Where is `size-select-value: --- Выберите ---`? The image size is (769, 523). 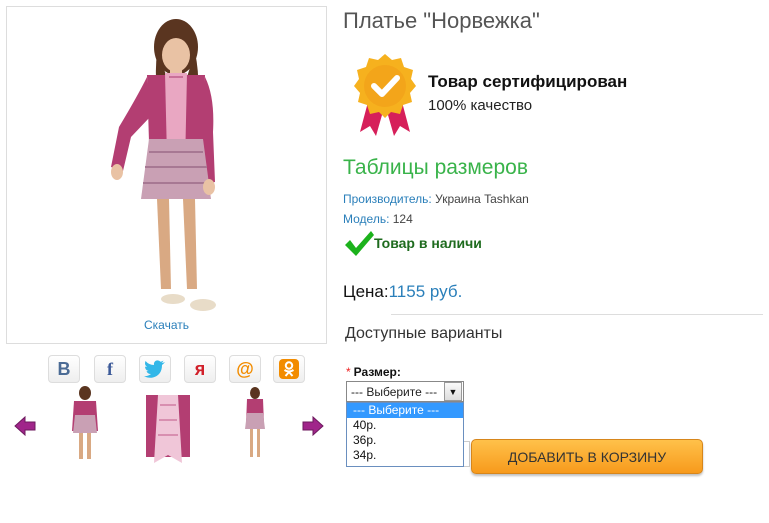
size-select-value: --- Выберите --- is located at coordinates (394, 391).